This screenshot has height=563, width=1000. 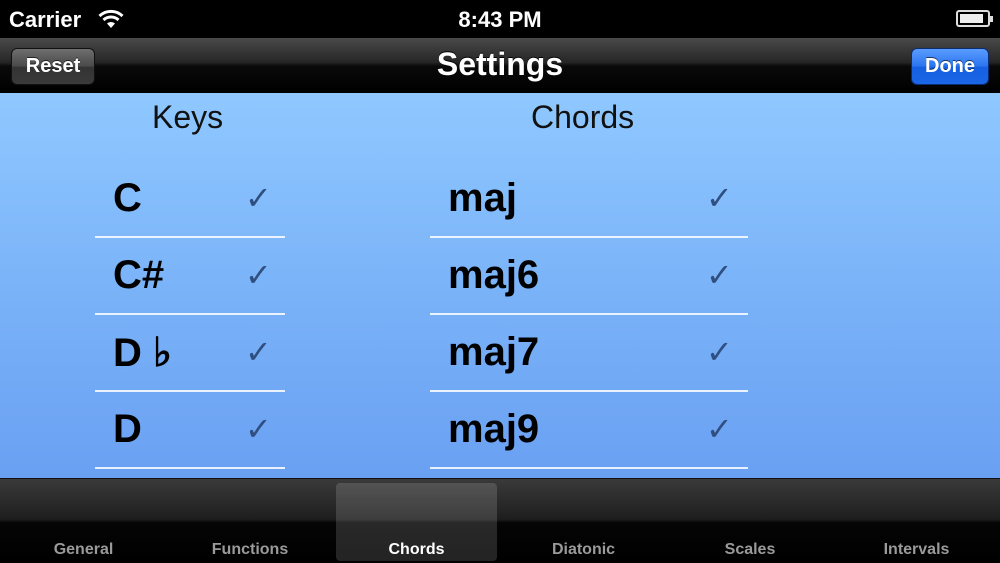 What do you see at coordinates (589, 199) in the screenshot?
I see `chord-row: maj ✓` at bounding box center [589, 199].